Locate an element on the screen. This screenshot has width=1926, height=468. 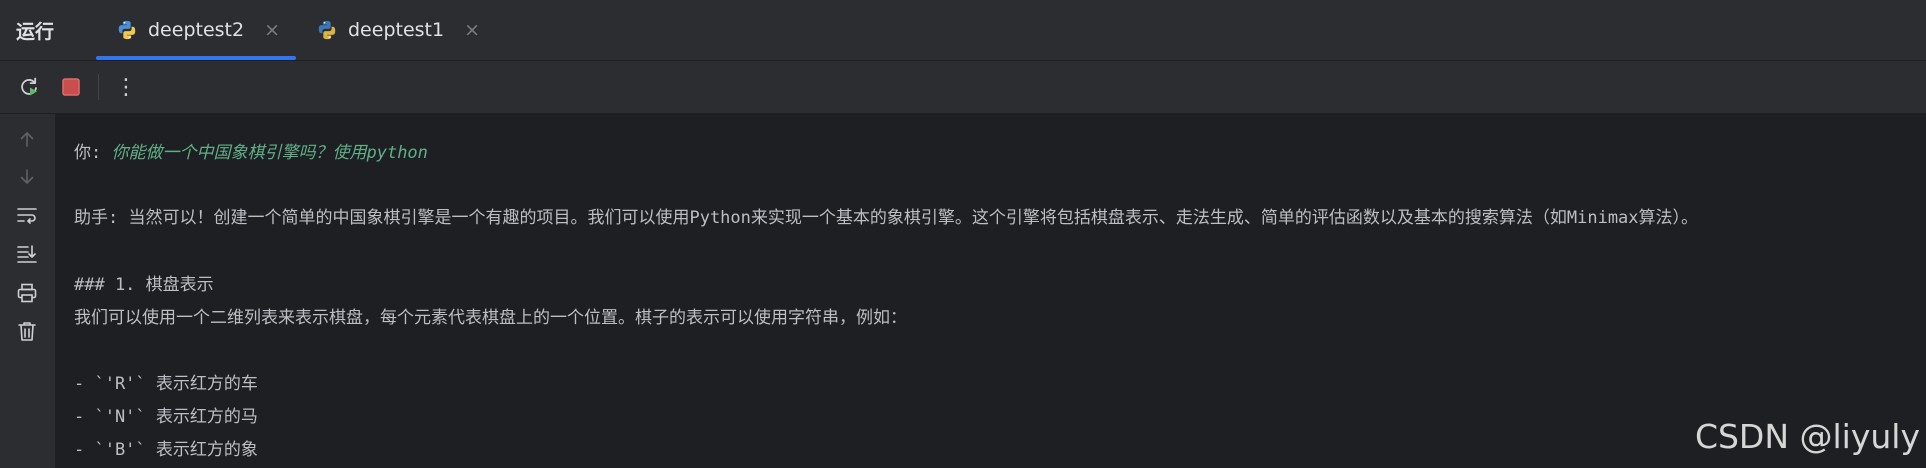
soft-wrap-button is located at coordinates (27, 215).